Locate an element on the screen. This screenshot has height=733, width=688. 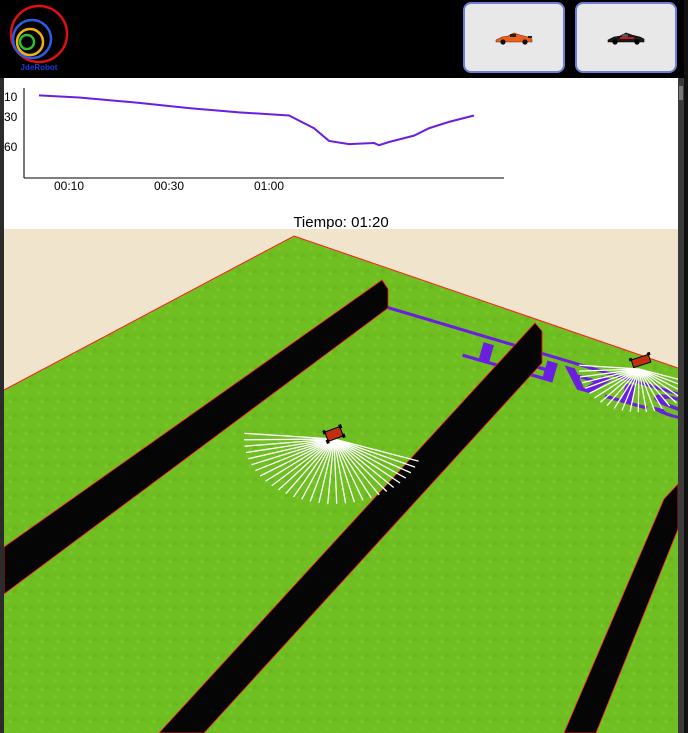
chart-x-tick-label: 01:00 is located at coordinates (269, 186).